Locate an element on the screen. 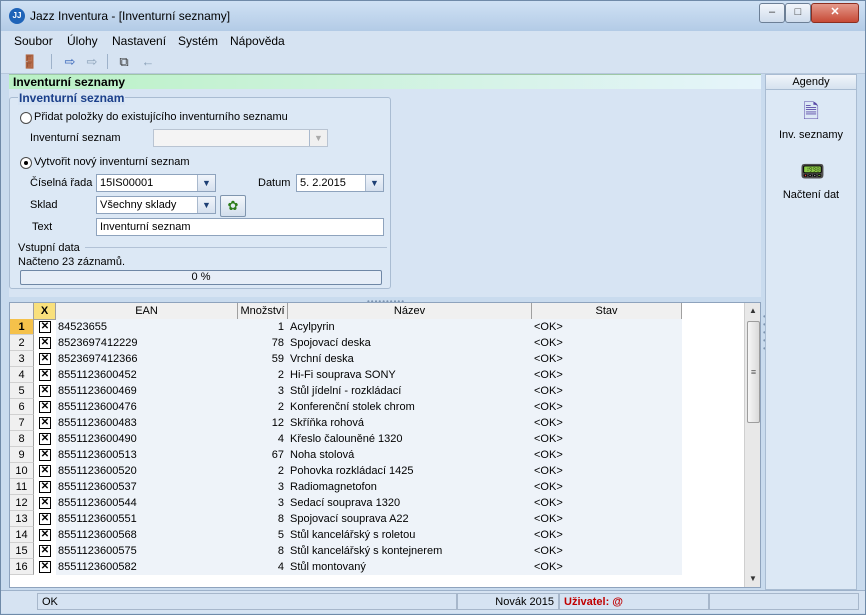  scroll-thumb: ≡ is located at coordinates (753, 372).